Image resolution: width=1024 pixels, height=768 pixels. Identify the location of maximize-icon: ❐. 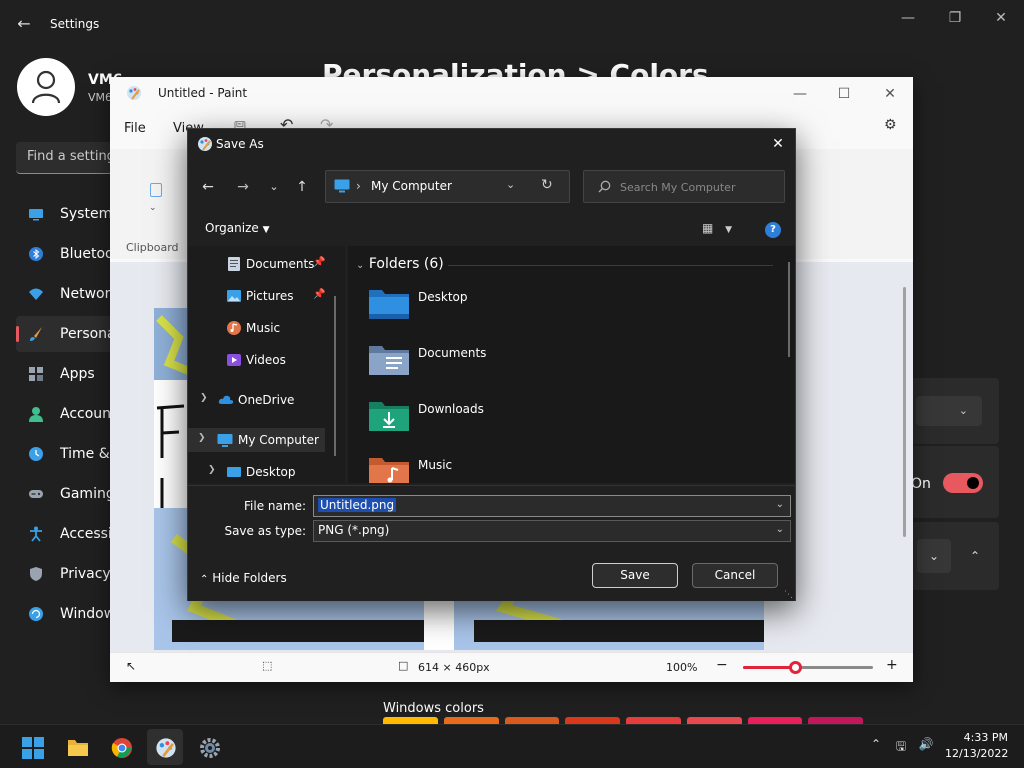
(955, 18).